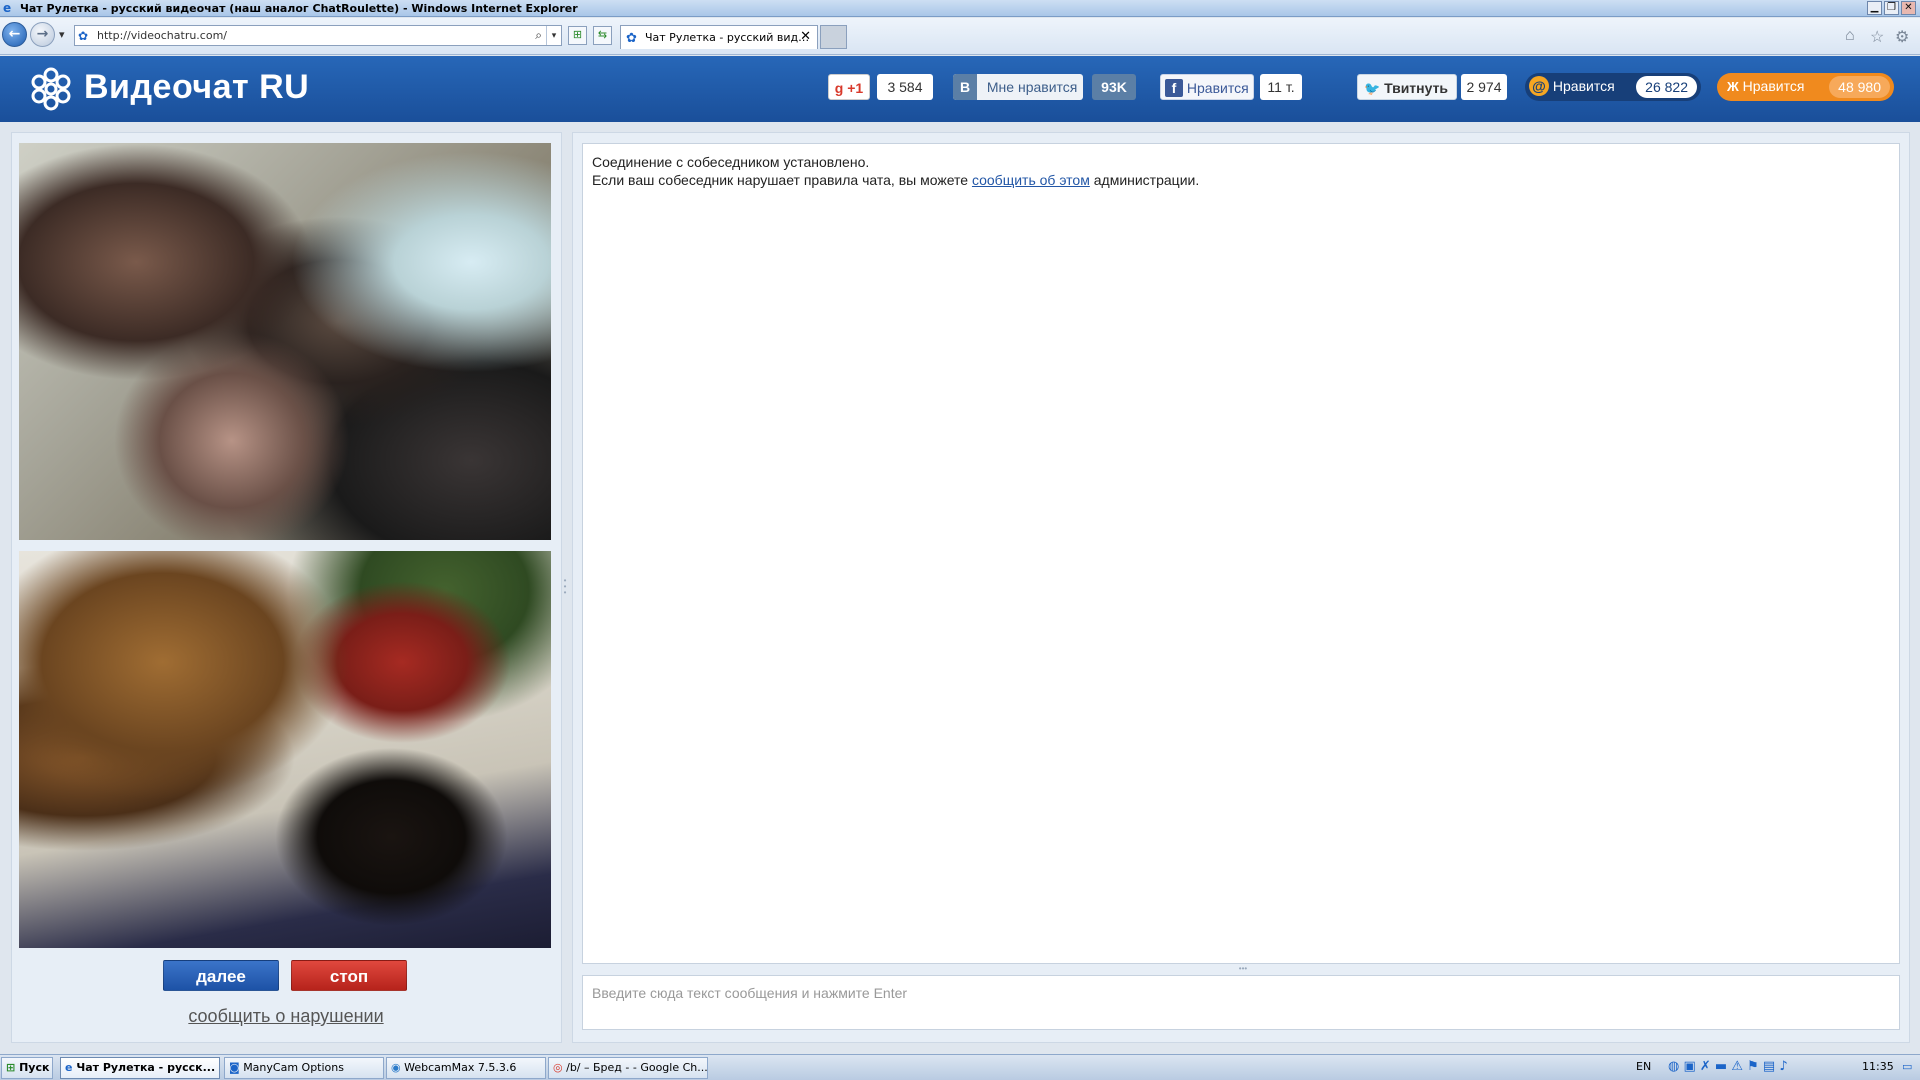 The width and height of the screenshot is (1920, 1080). What do you see at coordinates (234, 1067) in the screenshot?
I see `manycam-icon: ◙` at bounding box center [234, 1067].